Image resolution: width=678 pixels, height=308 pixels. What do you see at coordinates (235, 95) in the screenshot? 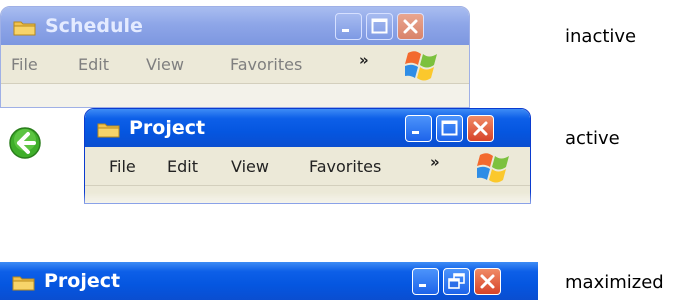
I see `inactive-toolbar` at bounding box center [235, 95].